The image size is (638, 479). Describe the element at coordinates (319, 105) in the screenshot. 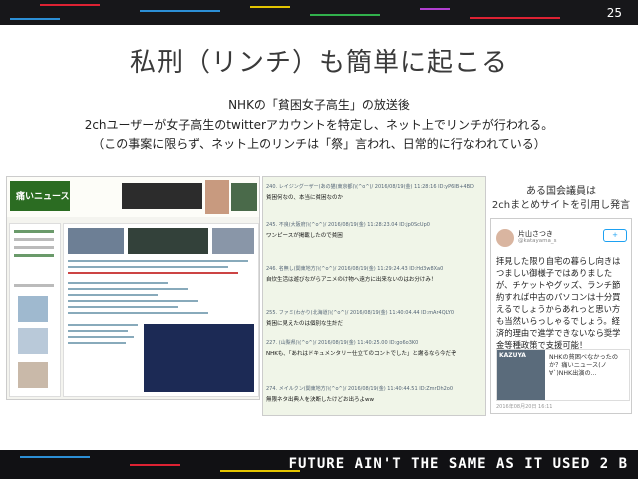

I see `subtitle-line-1: NHKの「貧困女子高生」の放送後` at that location.